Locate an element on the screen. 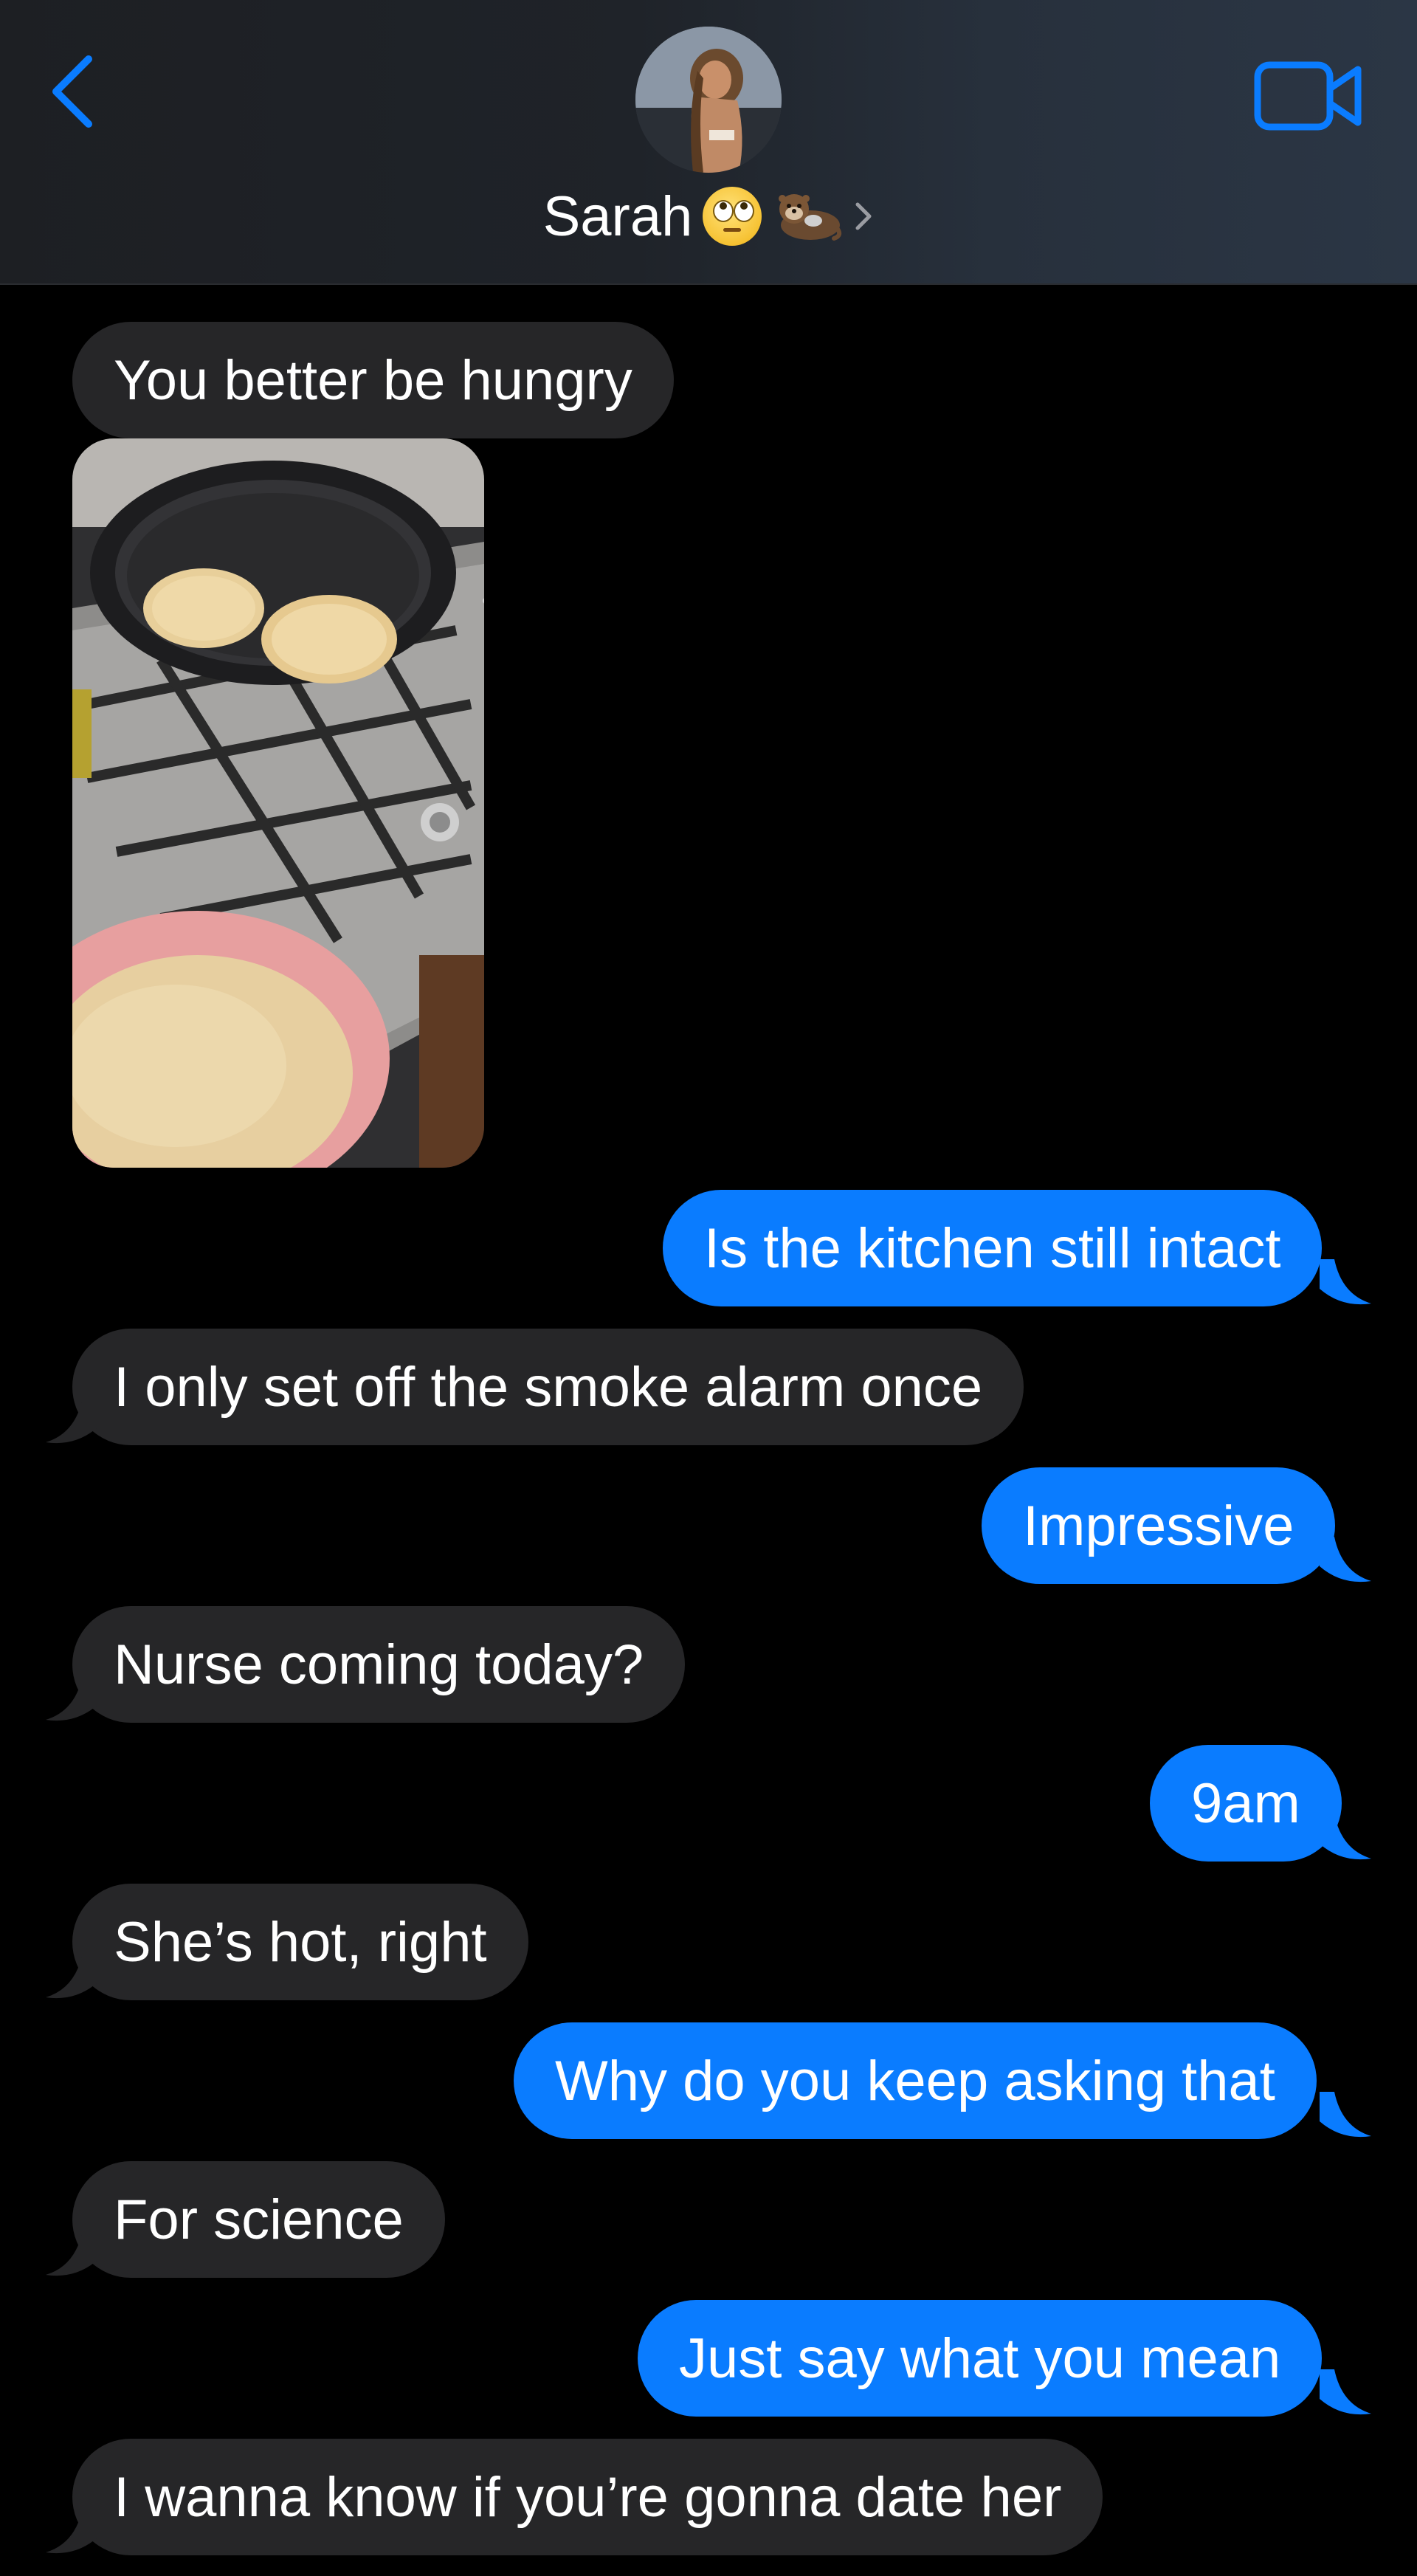 The height and width of the screenshot is (2576, 1417). pancakes-in-pan-photo is located at coordinates (278, 803).